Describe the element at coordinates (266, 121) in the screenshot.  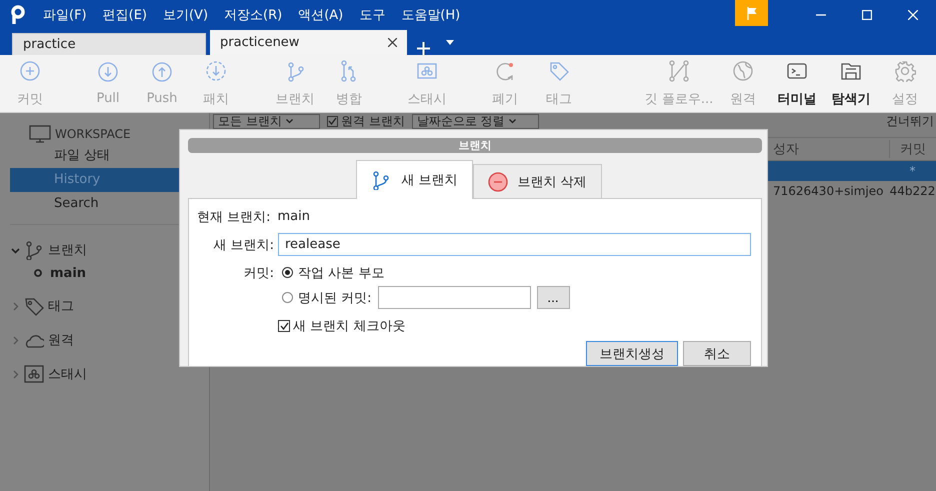
I see `dropdown: 모든 브랜치` at that location.